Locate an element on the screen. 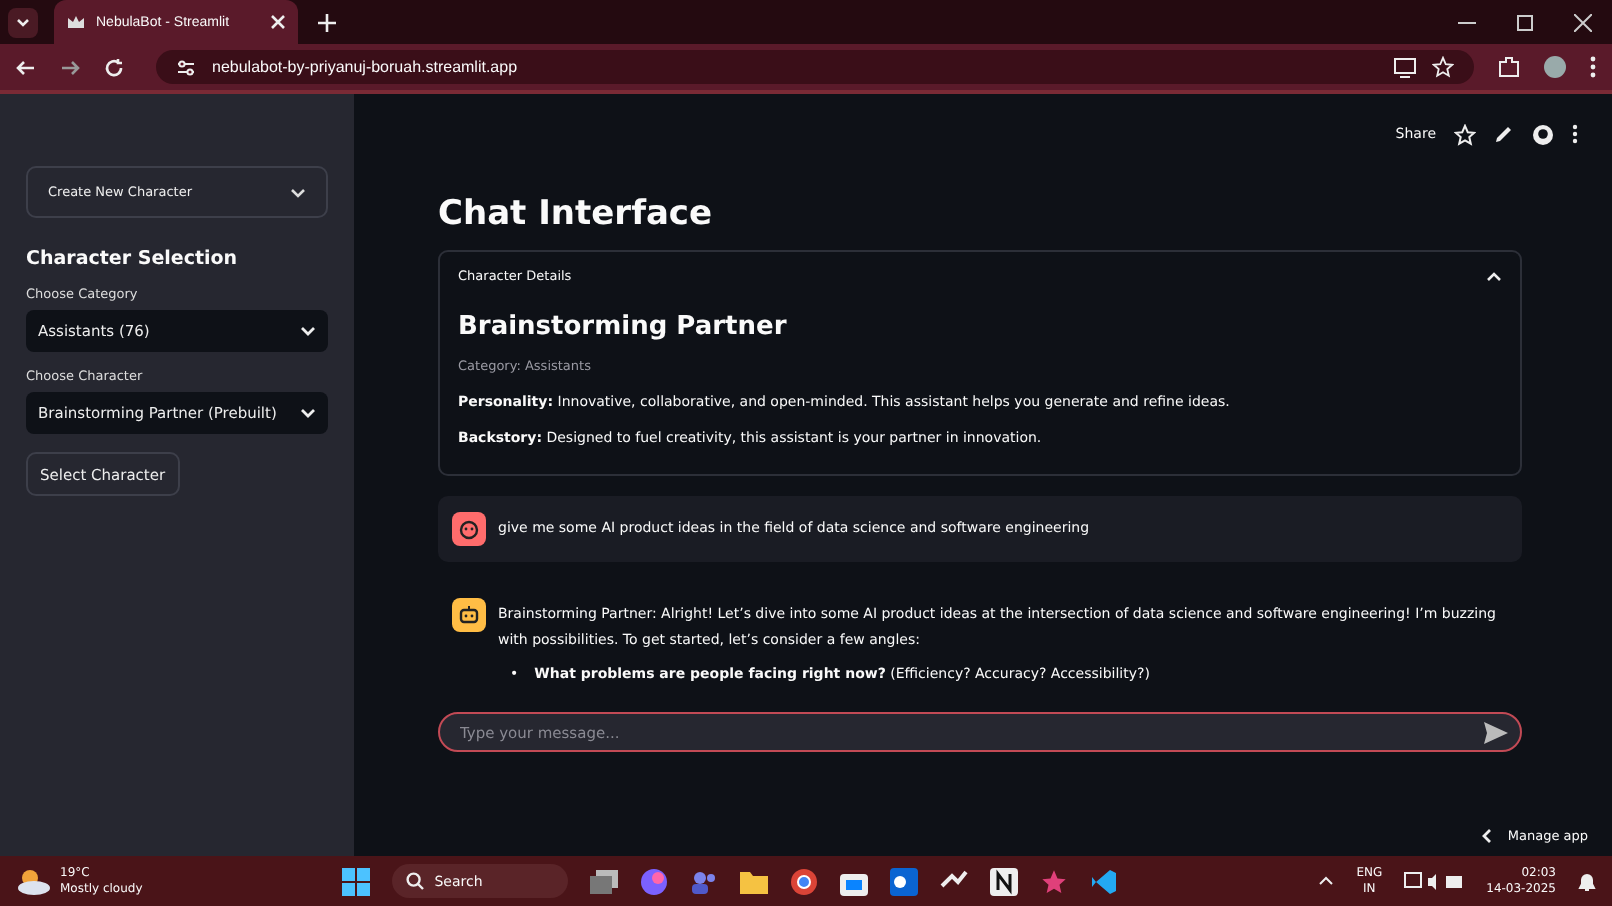 This screenshot has width=1612, height=906. forward-icon is located at coordinates (70, 67).